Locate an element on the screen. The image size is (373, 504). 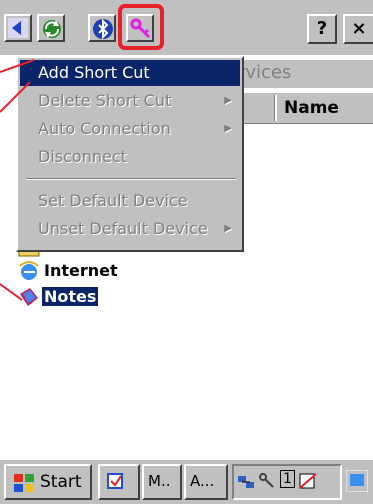
internet-explorer-icon is located at coordinates (29, 270).